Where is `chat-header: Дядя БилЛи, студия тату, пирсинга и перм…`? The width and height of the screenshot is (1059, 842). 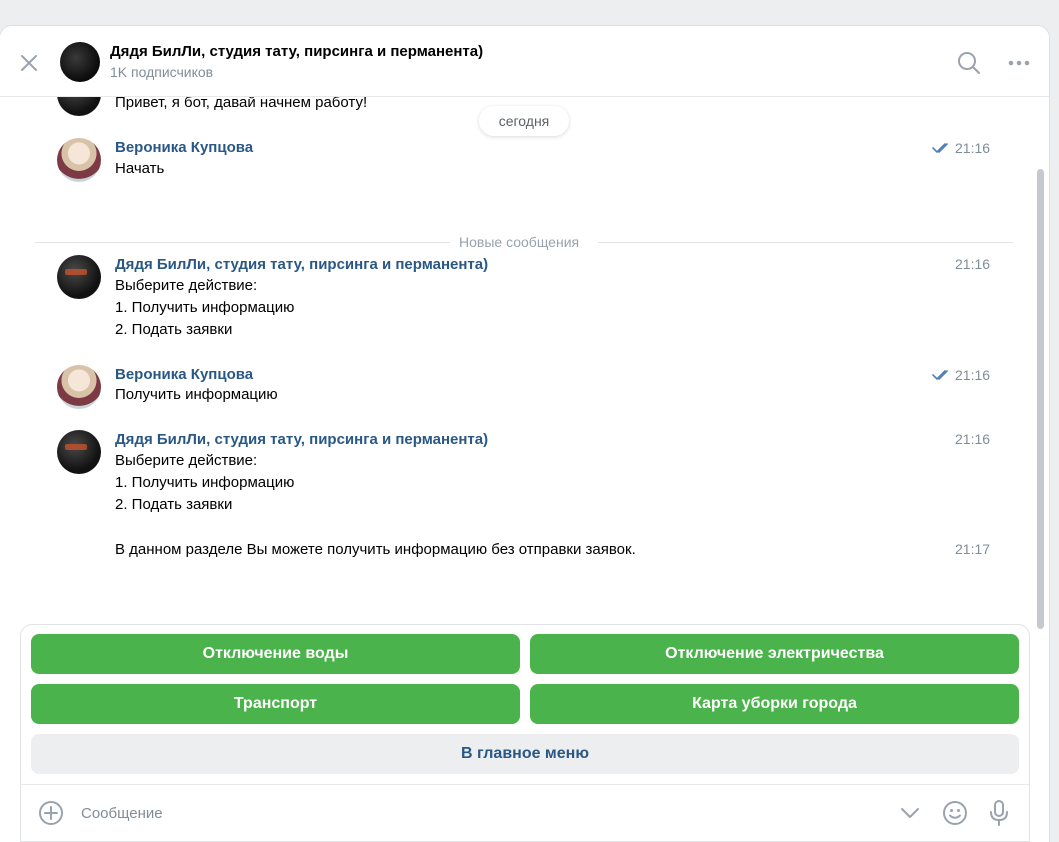
chat-header: Дядя БилЛи, студия тату, пирсинга и перм… is located at coordinates (524, 61).